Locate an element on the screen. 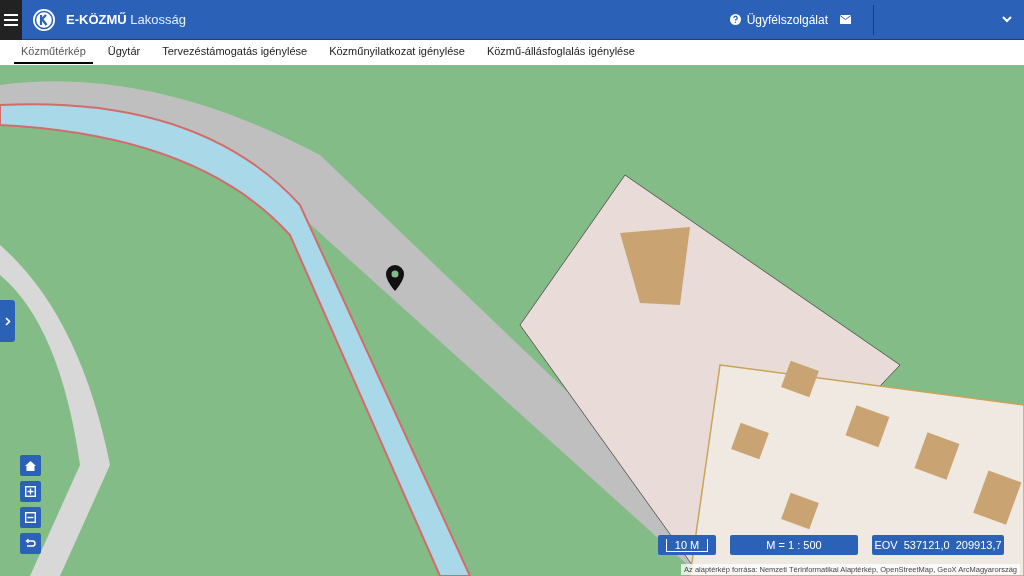 This screenshot has width=1024, height=576. logo-icon is located at coordinates (44, 19).